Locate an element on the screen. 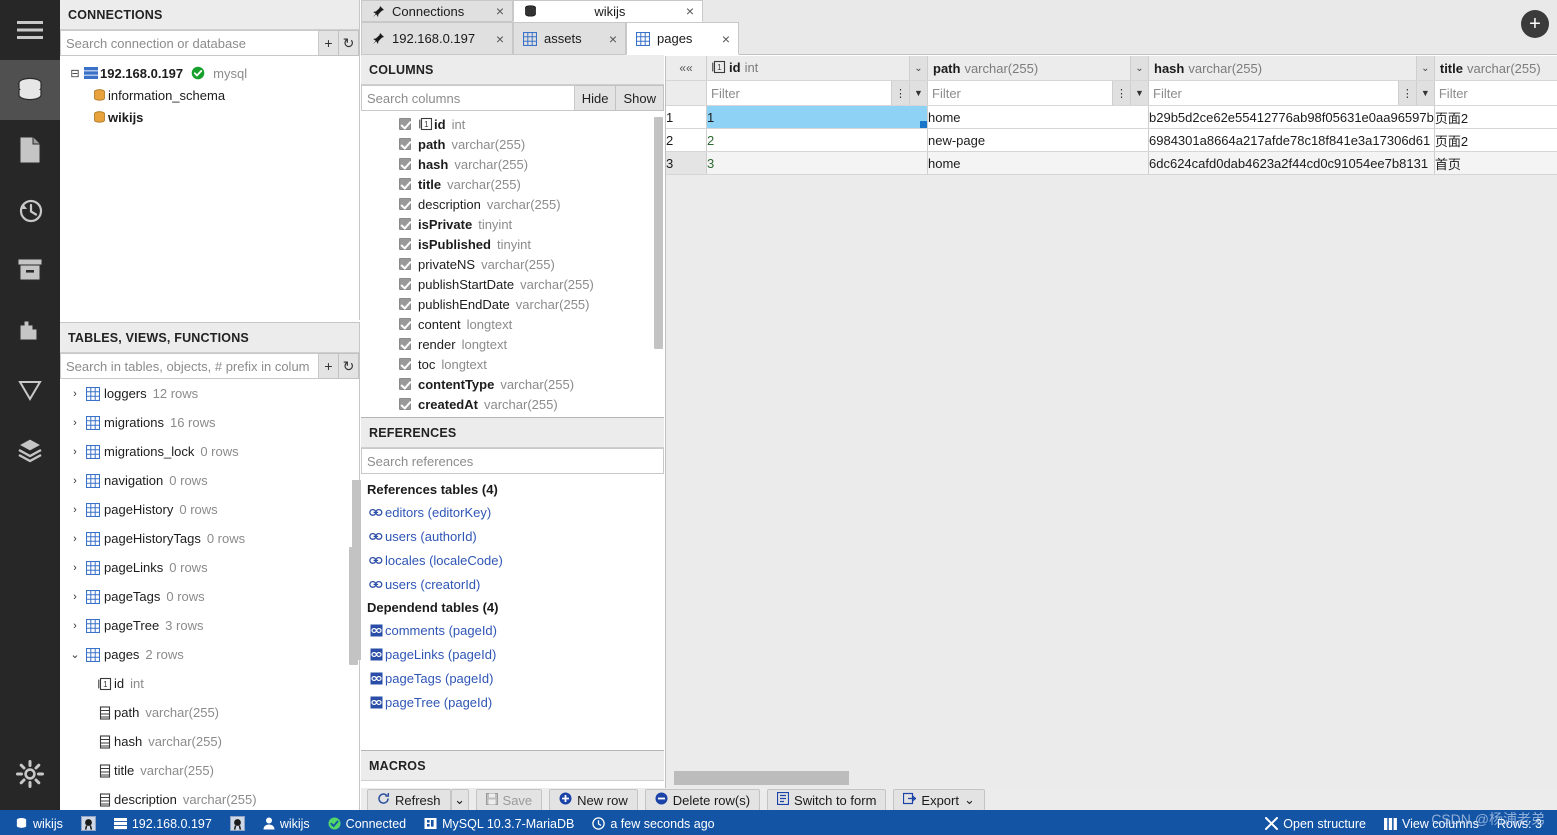 The image size is (1557, 835). row-number: 3 is located at coordinates (686, 163).